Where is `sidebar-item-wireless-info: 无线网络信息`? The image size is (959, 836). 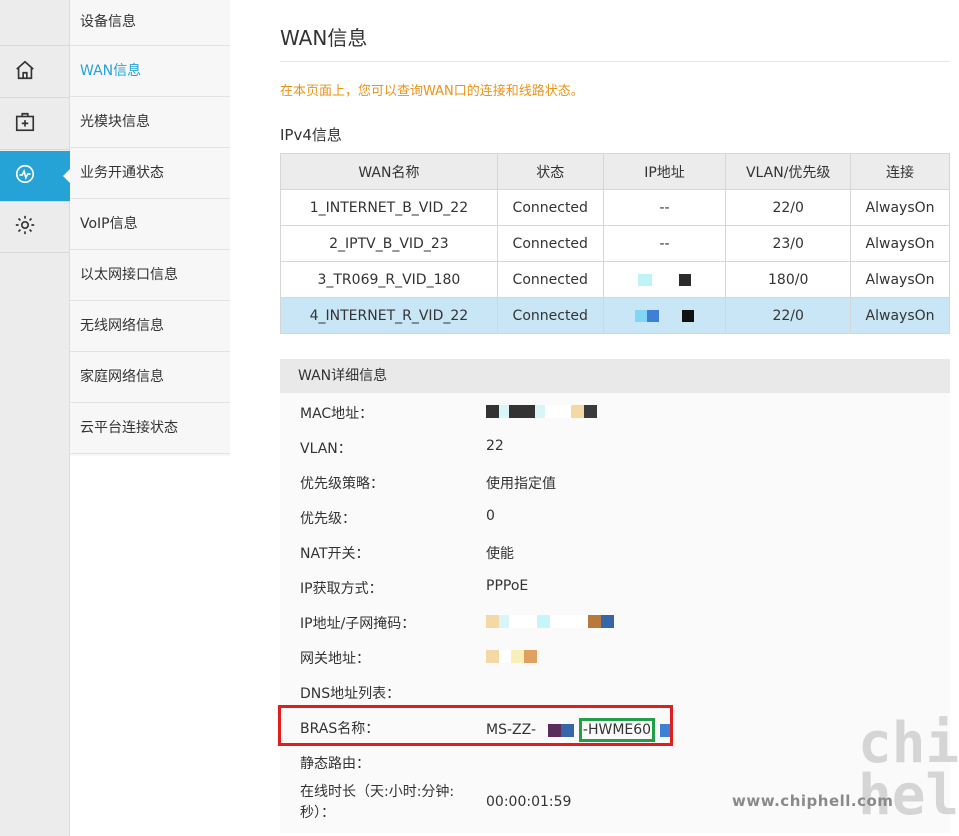
sidebar-item-wireless-info: 无线网络信息 is located at coordinates (150, 326).